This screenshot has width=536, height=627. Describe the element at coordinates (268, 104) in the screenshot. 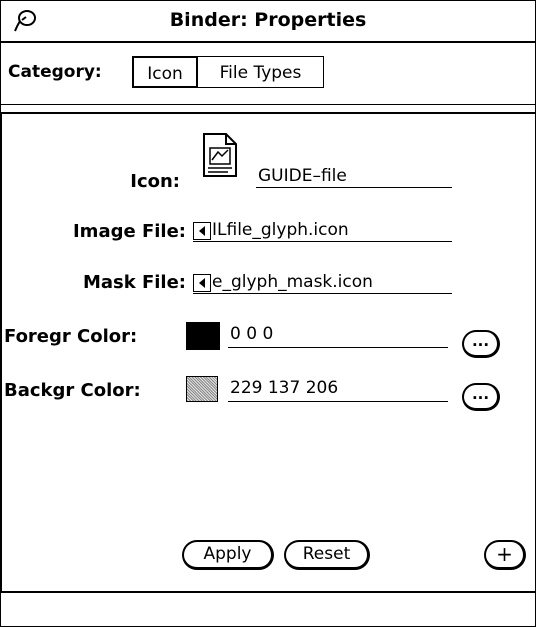

I see `divider` at that location.